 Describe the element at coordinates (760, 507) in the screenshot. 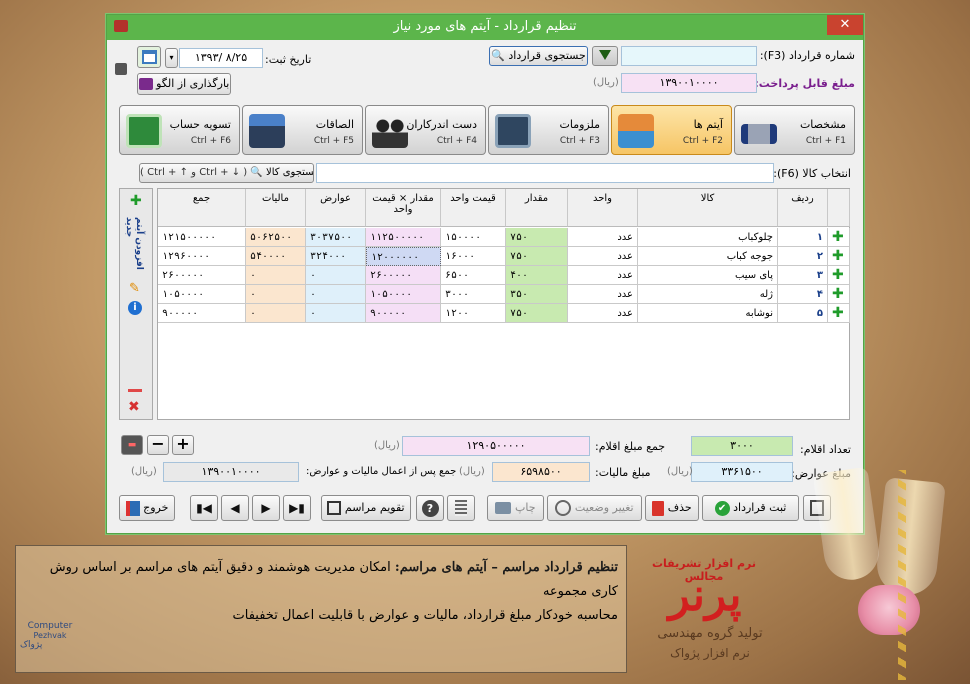

I see `save-contract-label: ثبت قرارداد` at that location.